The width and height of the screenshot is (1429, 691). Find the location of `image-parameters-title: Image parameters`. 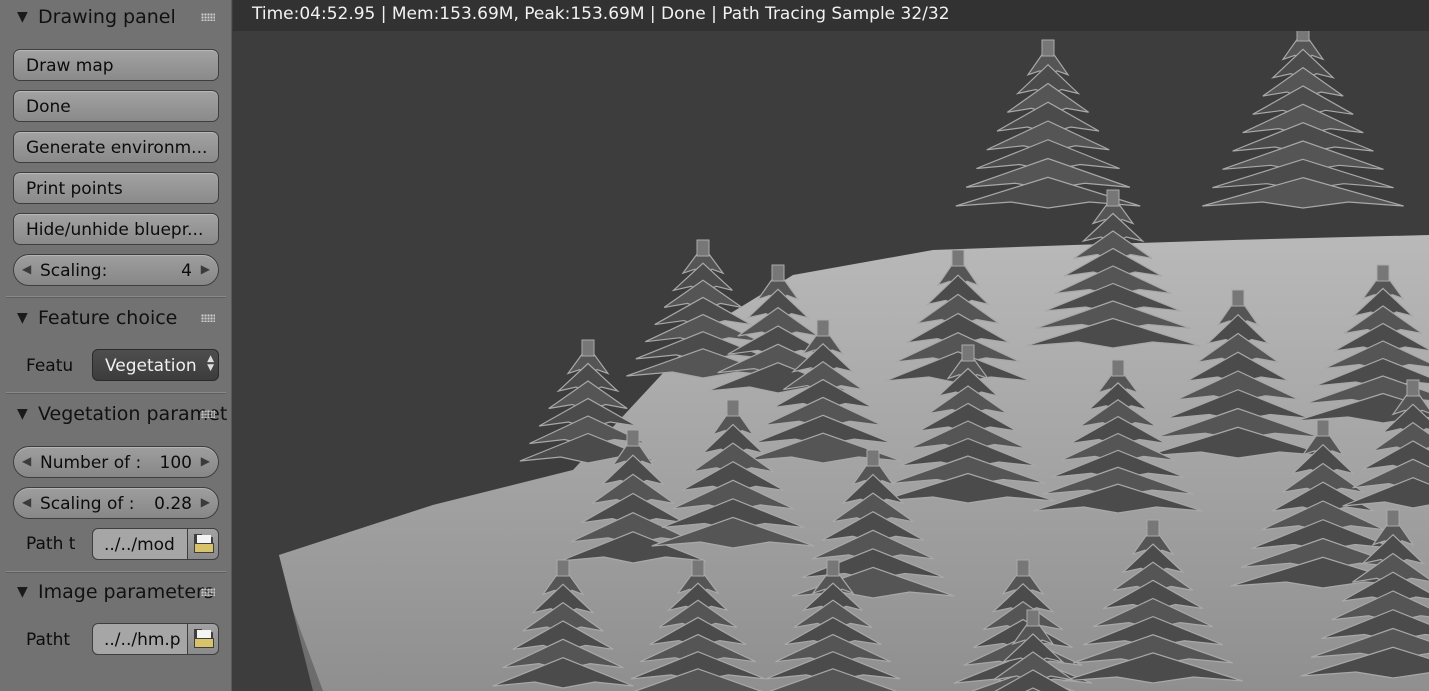

image-parameters-title: Image parameters is located at coordinates (126, 592).